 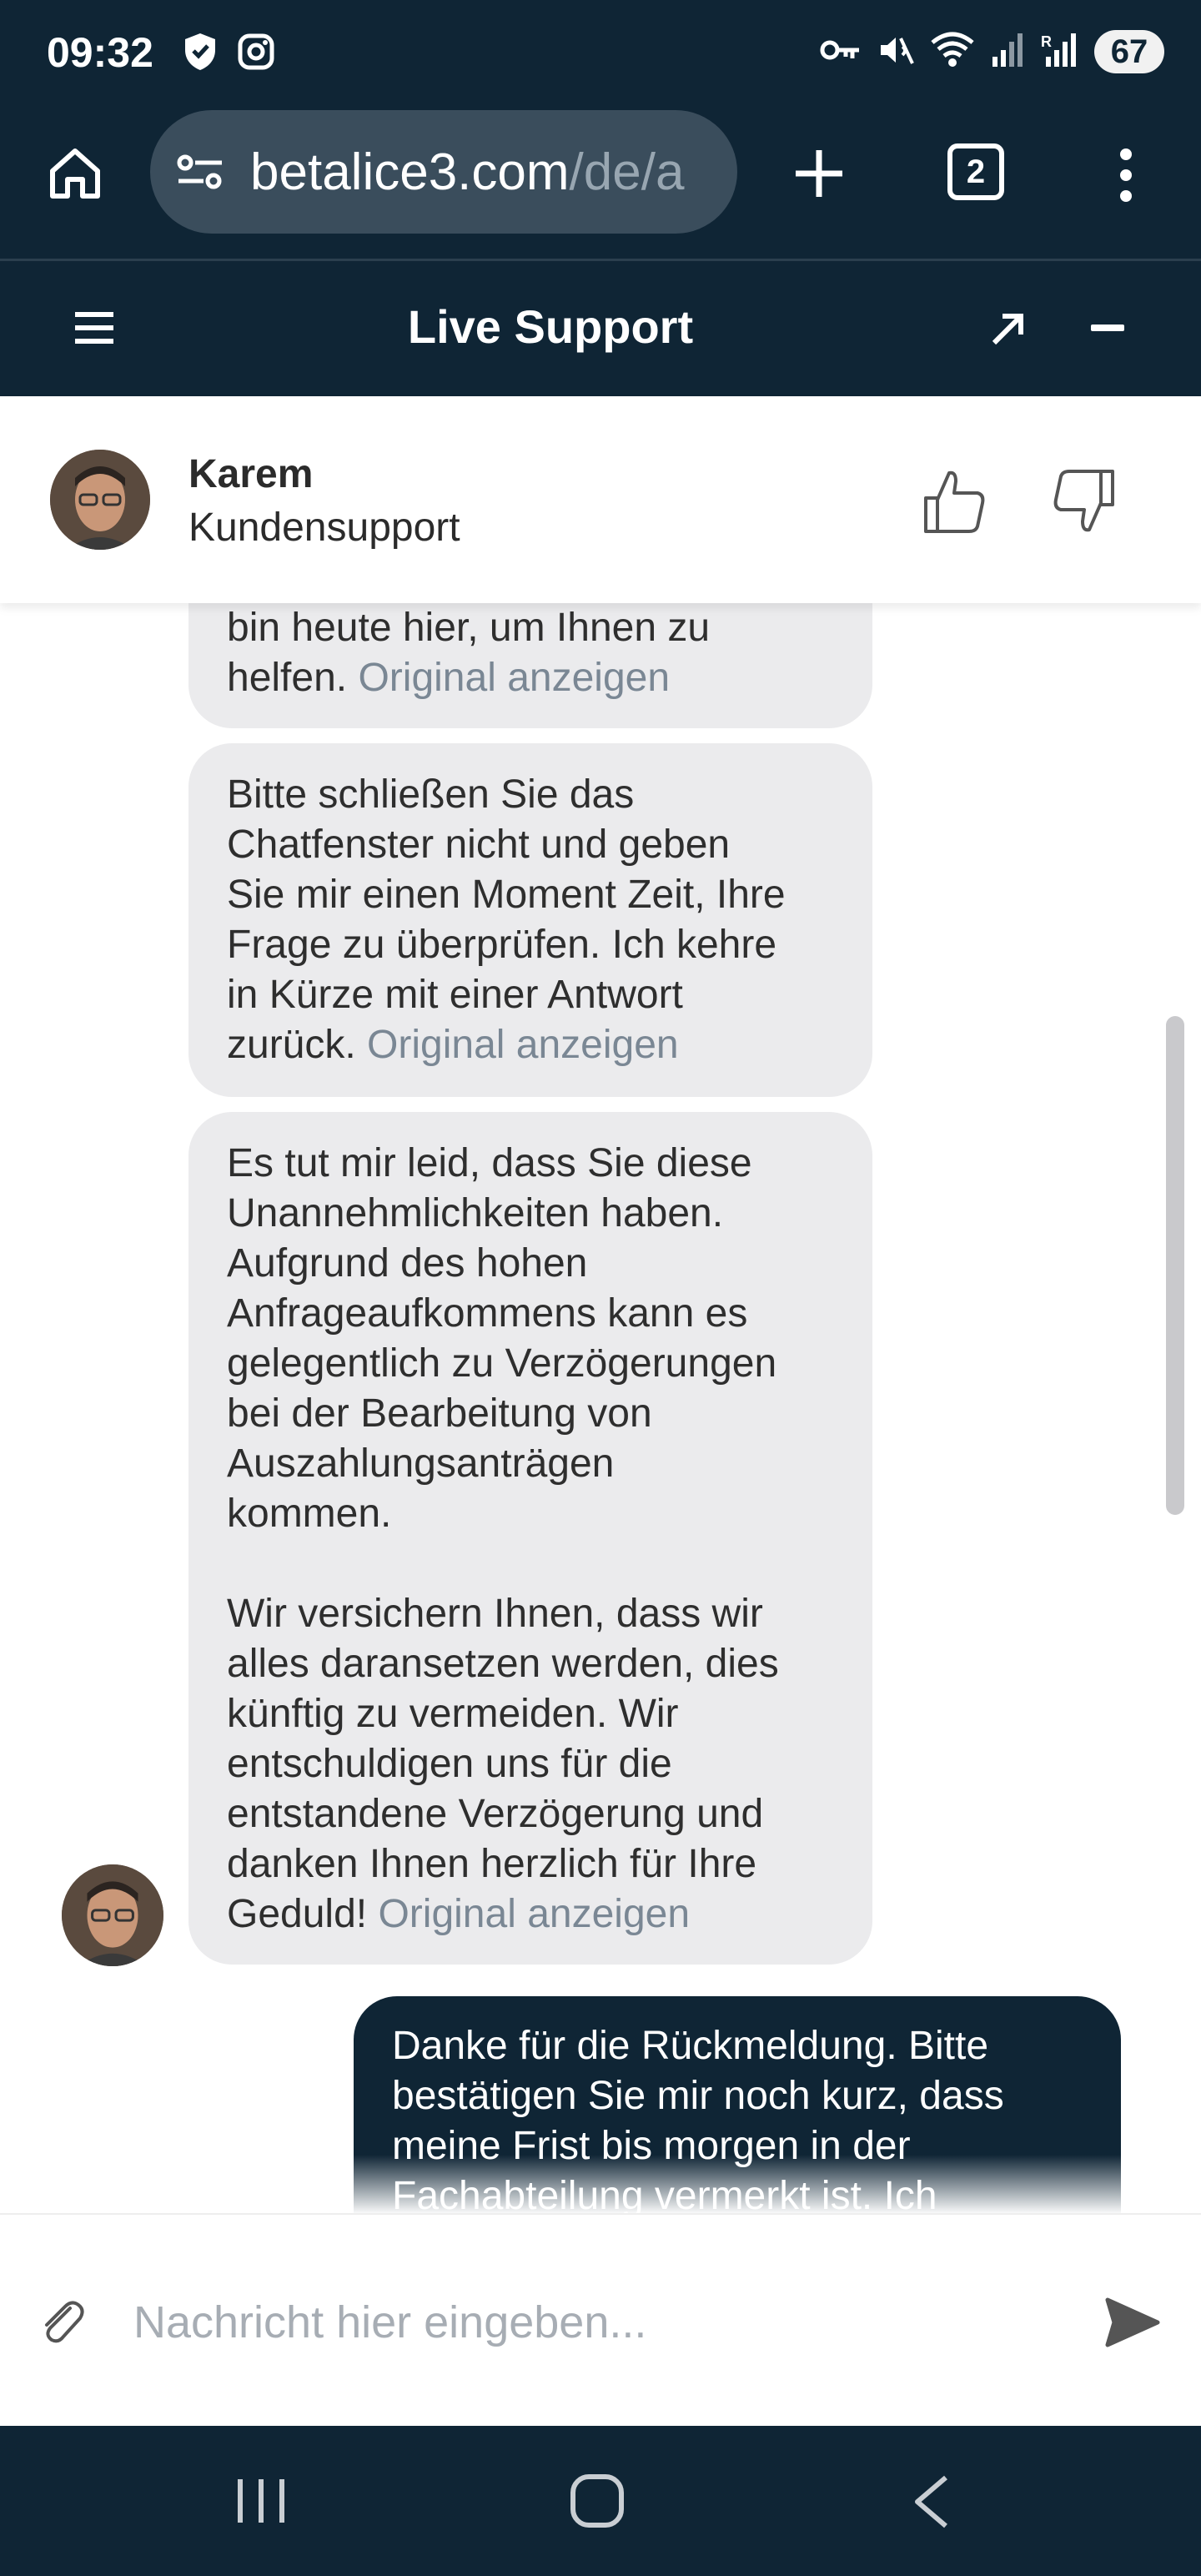 What do you see at coordinates (200, 172) in the screenshot?
I see `site-settings-icon` at bounding box center [200, 172].